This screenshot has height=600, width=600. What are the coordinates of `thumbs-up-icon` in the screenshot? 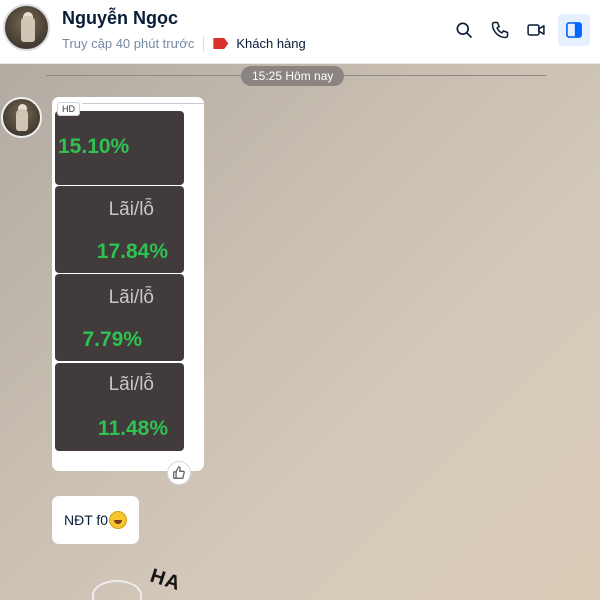 It's located at (179, 472).